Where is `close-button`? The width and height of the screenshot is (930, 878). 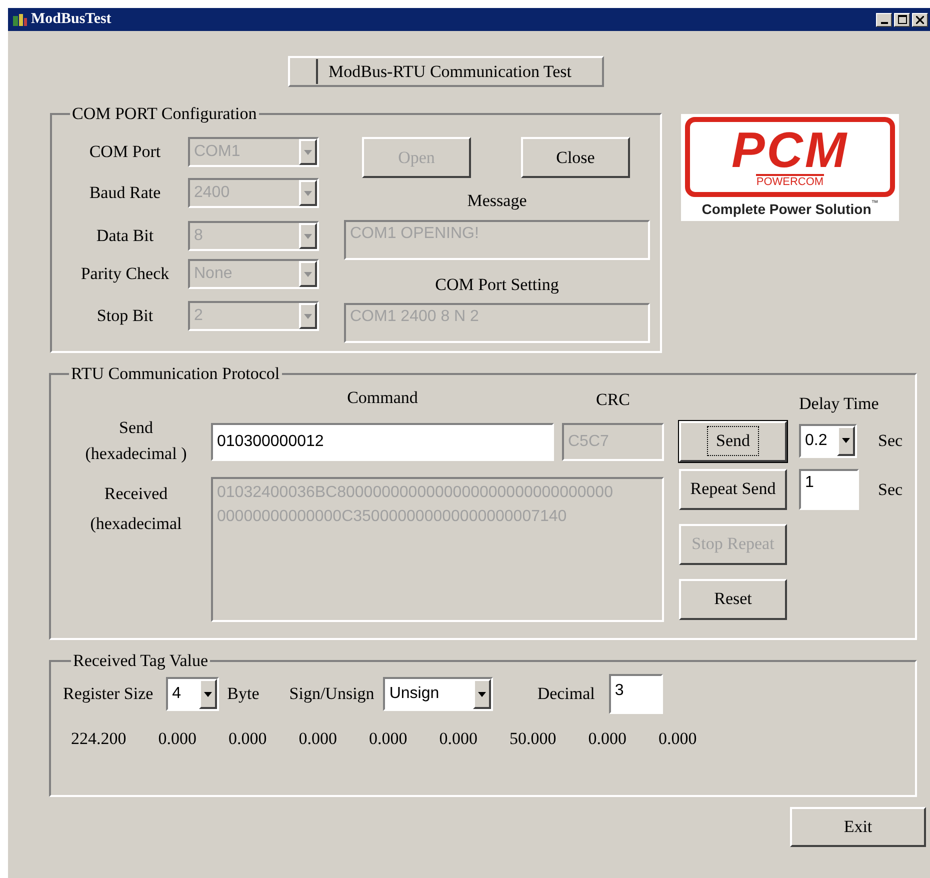
close-button is located at coordinates (920, 19).